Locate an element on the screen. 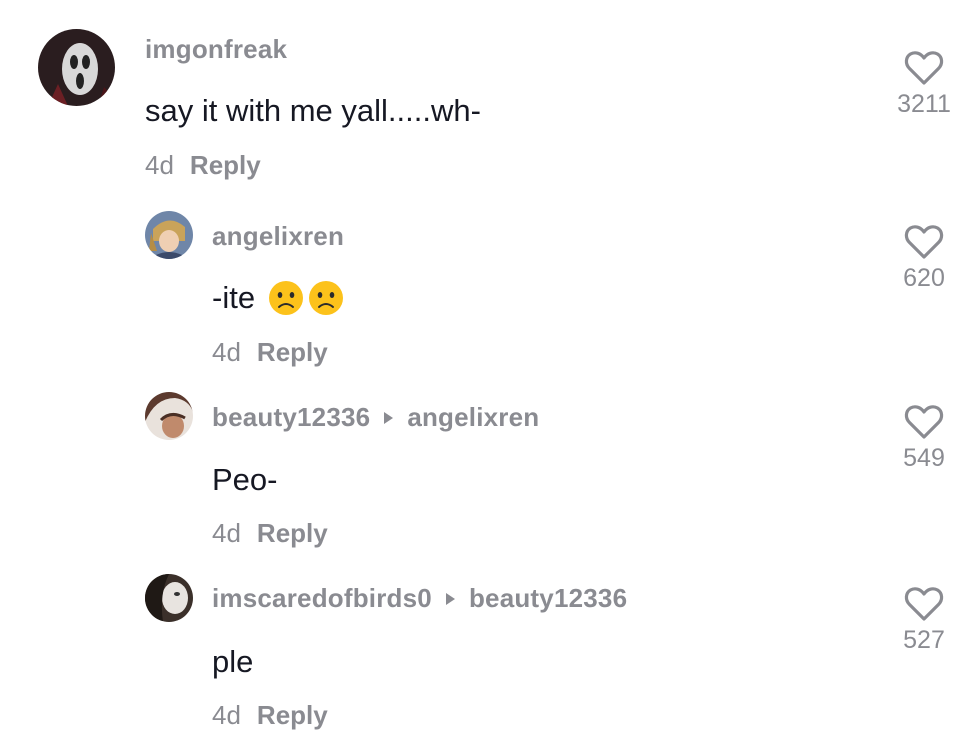 The image size is (980, 745). username: angelixren is located at coordinates (278, 236).